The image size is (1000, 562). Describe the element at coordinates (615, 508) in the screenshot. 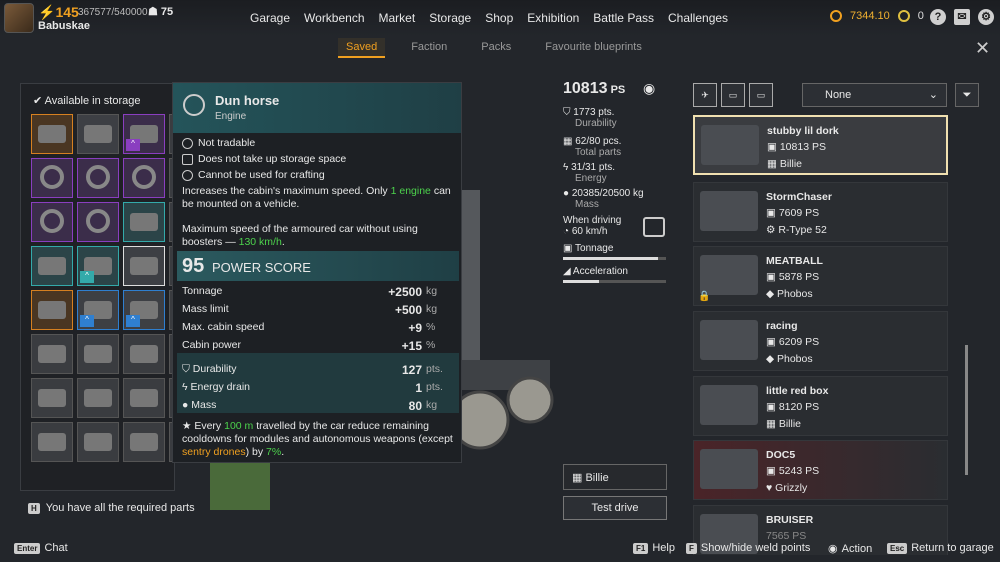

I see `test-drive-button: Test drive` at that location.